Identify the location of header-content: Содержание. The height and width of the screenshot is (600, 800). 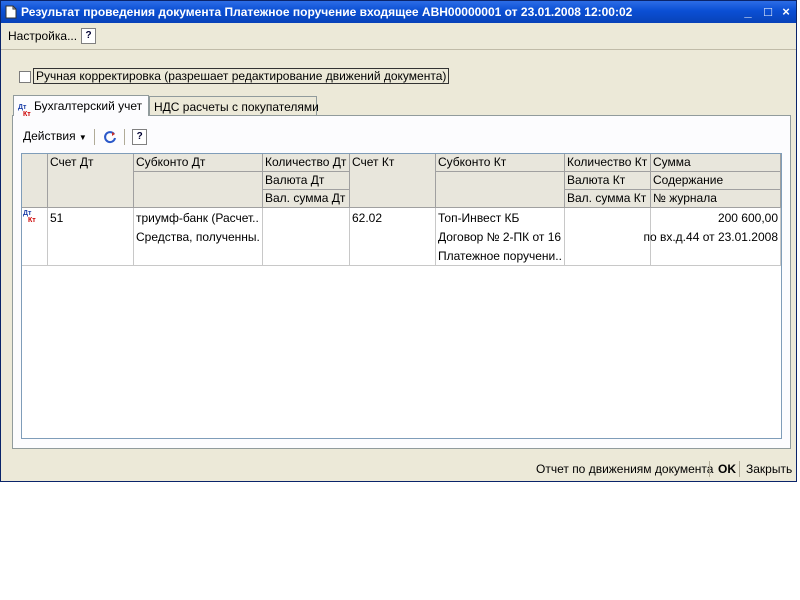
(716, 181).